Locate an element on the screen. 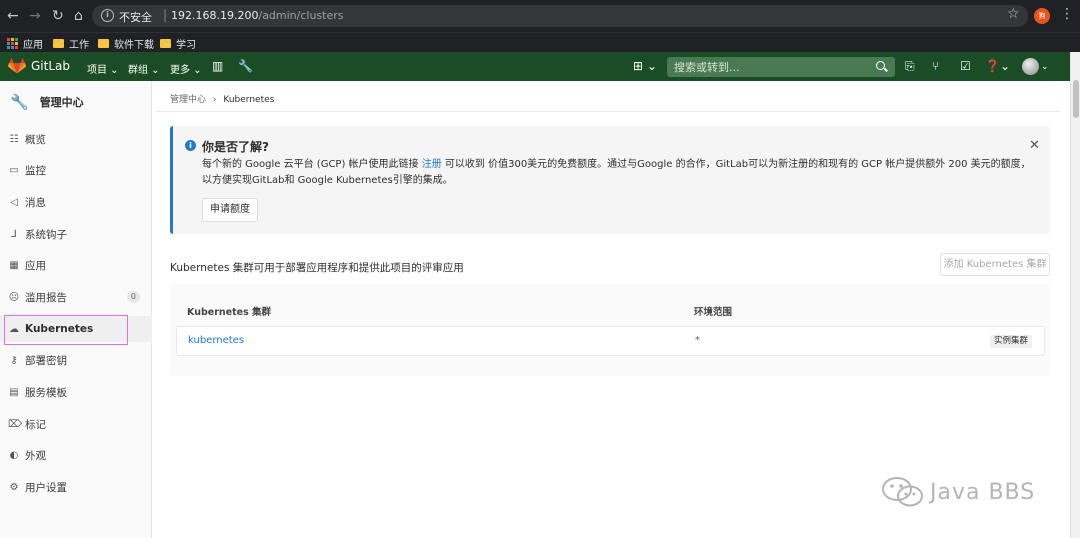 The height and width of the screenshot is (538, 1080). label-tag-icon: ⌦ is located at coordinates (15, 424).